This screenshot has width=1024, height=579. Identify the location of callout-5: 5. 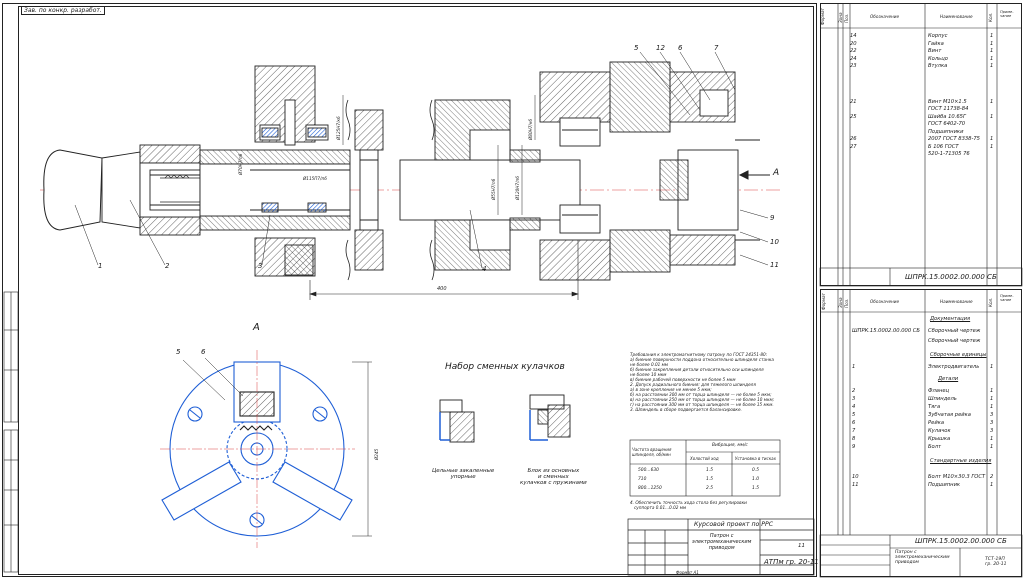
(636, 48).